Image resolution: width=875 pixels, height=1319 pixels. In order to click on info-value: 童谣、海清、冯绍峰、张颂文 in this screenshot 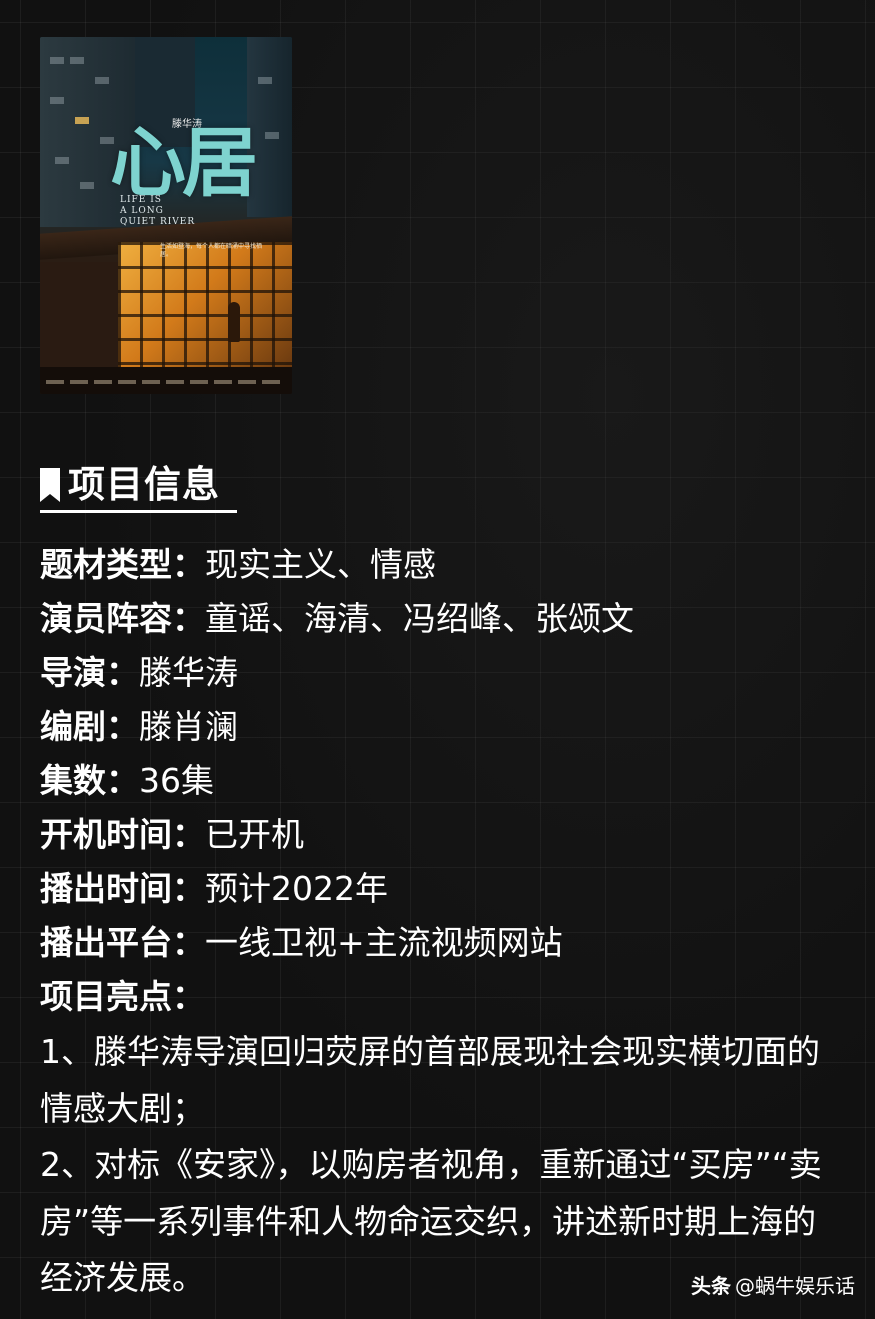, I will do `click(419, 618)`.